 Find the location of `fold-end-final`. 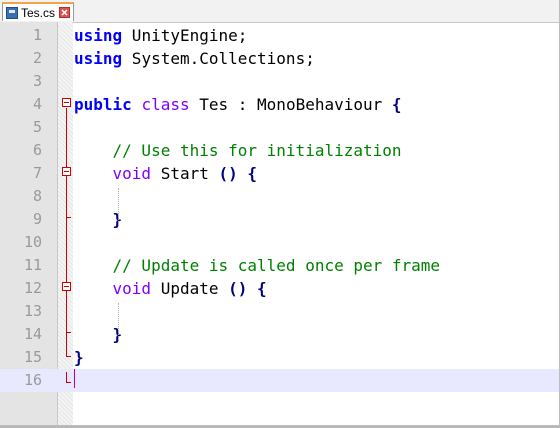

fold-end-final is located at coordinates (68, 382).